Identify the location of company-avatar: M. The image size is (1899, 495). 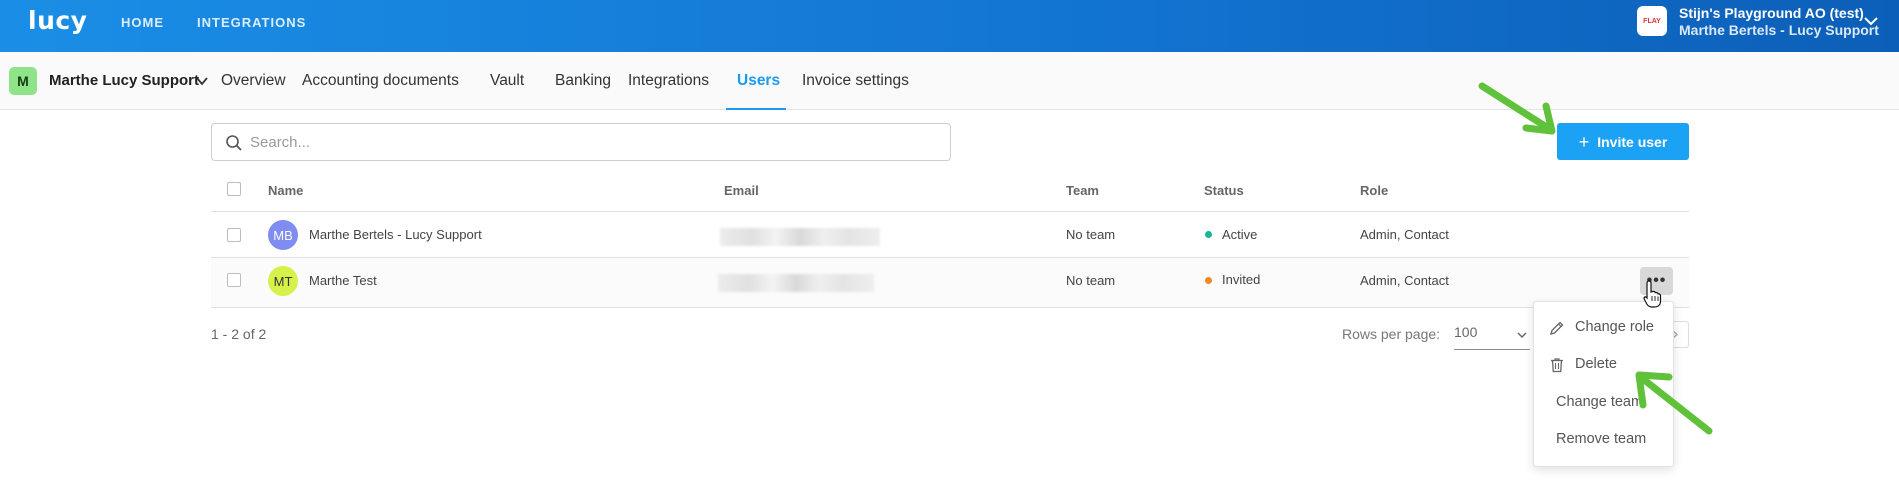
(23, 81).